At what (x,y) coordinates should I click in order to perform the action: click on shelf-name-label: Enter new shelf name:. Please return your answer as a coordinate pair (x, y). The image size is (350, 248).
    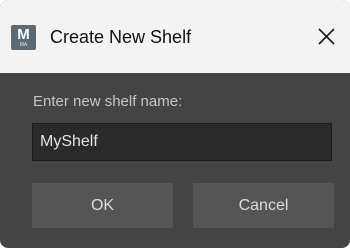
    Looking at the image, I should click on (108, 101).